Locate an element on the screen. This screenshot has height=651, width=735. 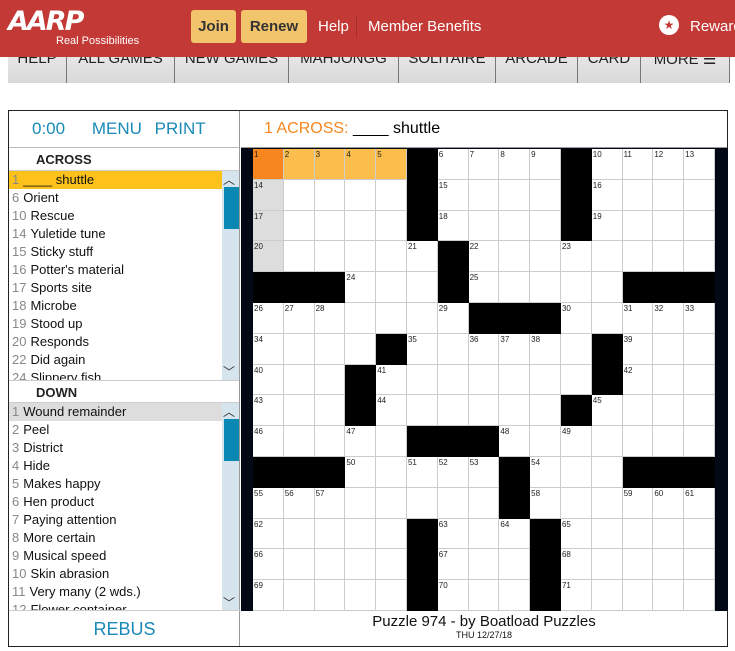
clue-item: 14 Yuletide tune is located at coordinates (116, 234).